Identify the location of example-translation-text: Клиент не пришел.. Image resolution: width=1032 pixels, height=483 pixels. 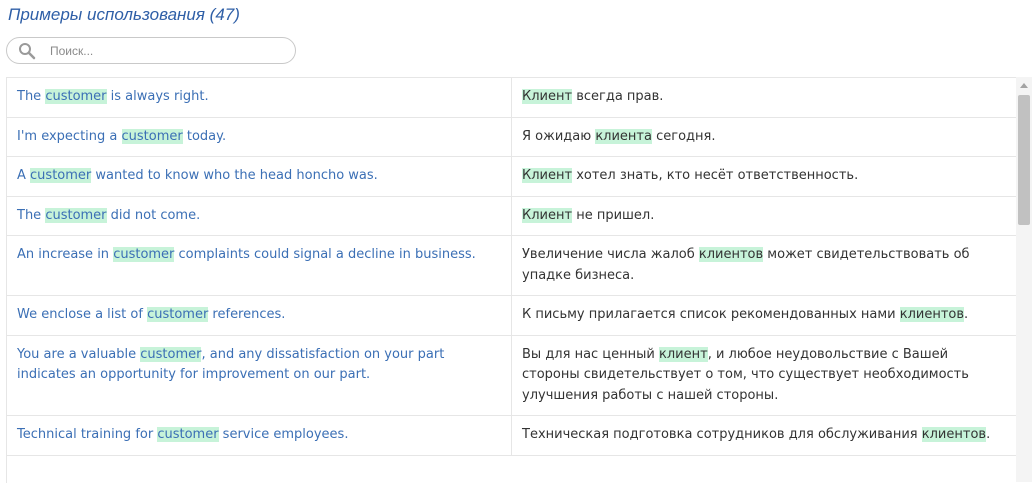
(764, 216).